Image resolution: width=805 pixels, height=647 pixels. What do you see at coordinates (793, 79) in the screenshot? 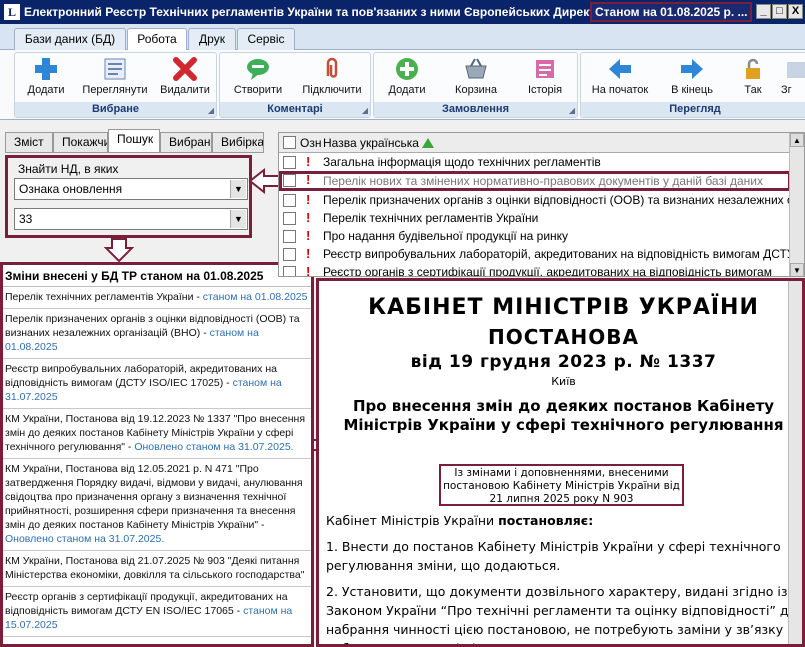
I see `more-button: Зг` at bounding box center [793, 79].